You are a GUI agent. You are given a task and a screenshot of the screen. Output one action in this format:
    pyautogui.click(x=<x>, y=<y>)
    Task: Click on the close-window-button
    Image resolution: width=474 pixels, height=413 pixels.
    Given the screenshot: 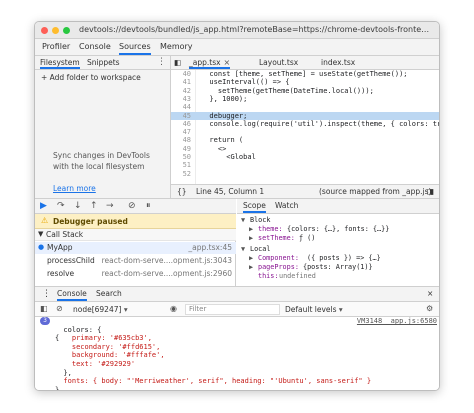 What is the action you would take?
    pyautogui.click(x=44, y=30)
    